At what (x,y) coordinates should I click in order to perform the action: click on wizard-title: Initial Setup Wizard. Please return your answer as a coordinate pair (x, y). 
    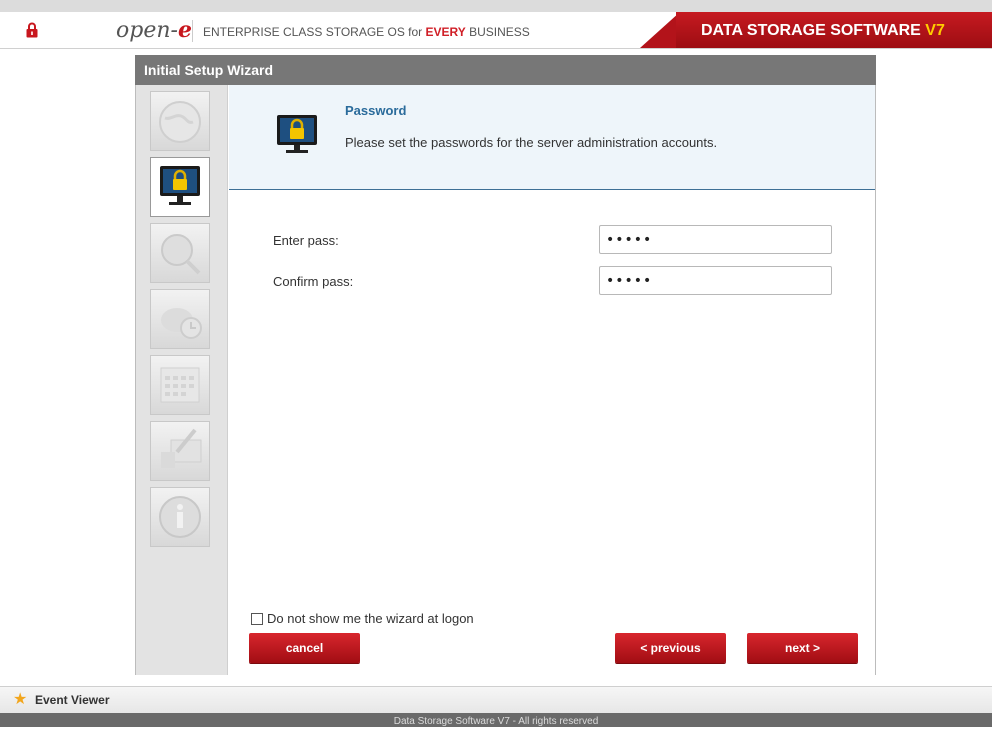
    Looking at the image, I should click on (505, 70).